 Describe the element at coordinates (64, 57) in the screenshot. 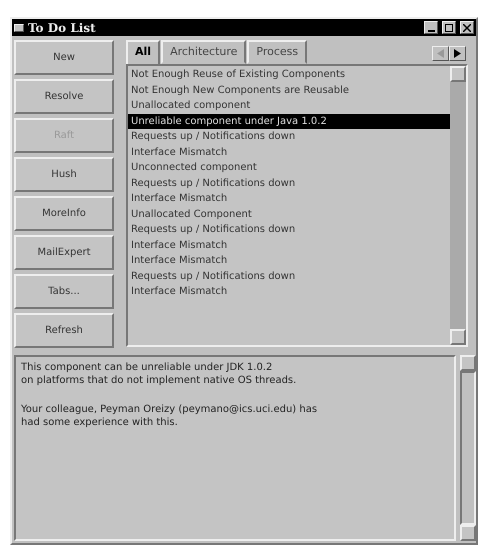

I see `action-button: New` at that location.